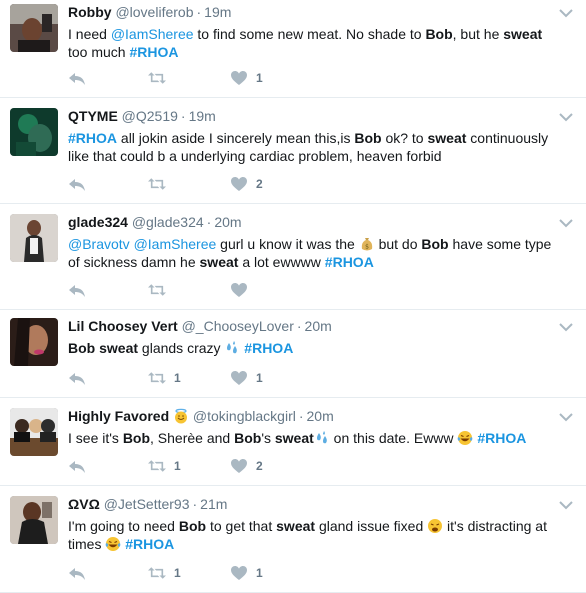  Describe the element at coordinates (87, 544) in the screenshot. I see `tweet-text-segment: times` at that location.